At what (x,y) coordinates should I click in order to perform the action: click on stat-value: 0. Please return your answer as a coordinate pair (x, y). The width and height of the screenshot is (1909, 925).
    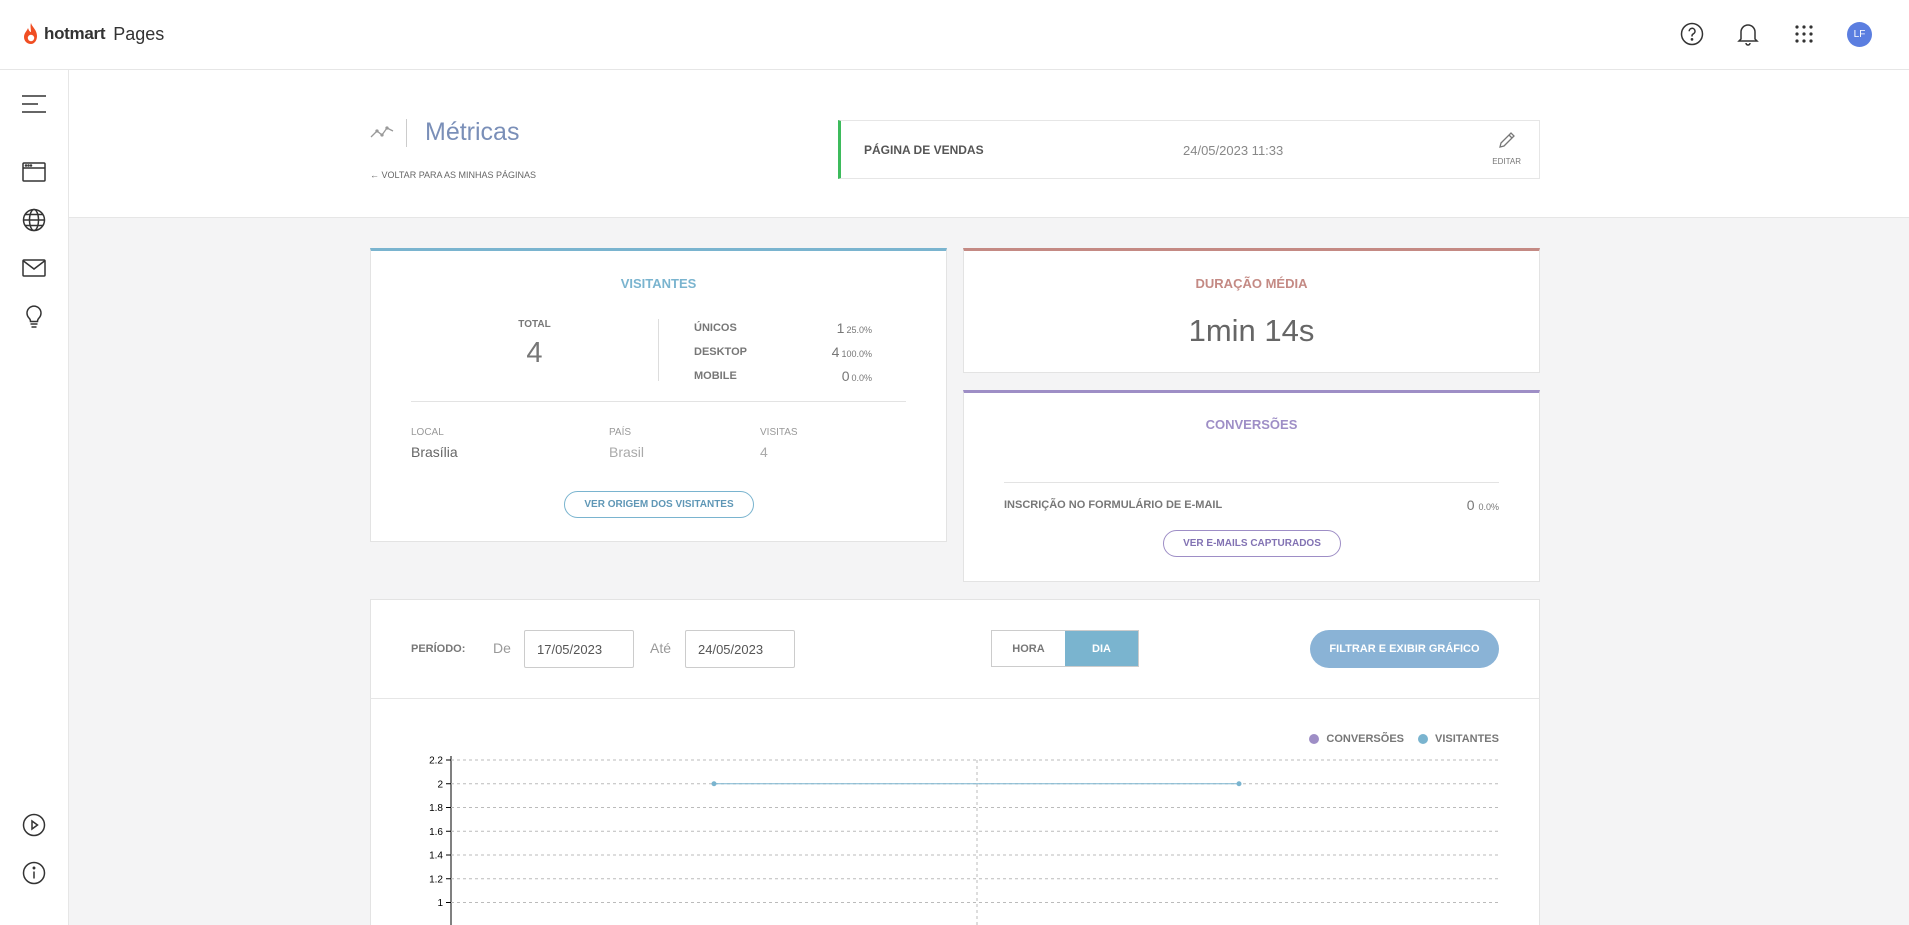
    Looking at the image, I should click on (845, 376).